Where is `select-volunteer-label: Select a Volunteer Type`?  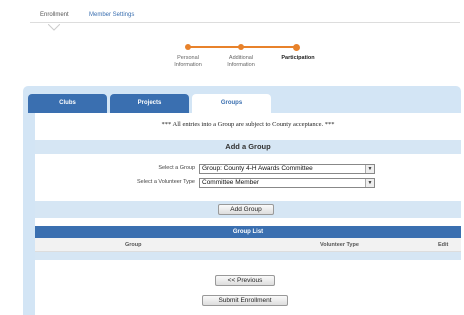
select-volunteer-label: Select a Volunteer Type is located at coordinates (166, 182).